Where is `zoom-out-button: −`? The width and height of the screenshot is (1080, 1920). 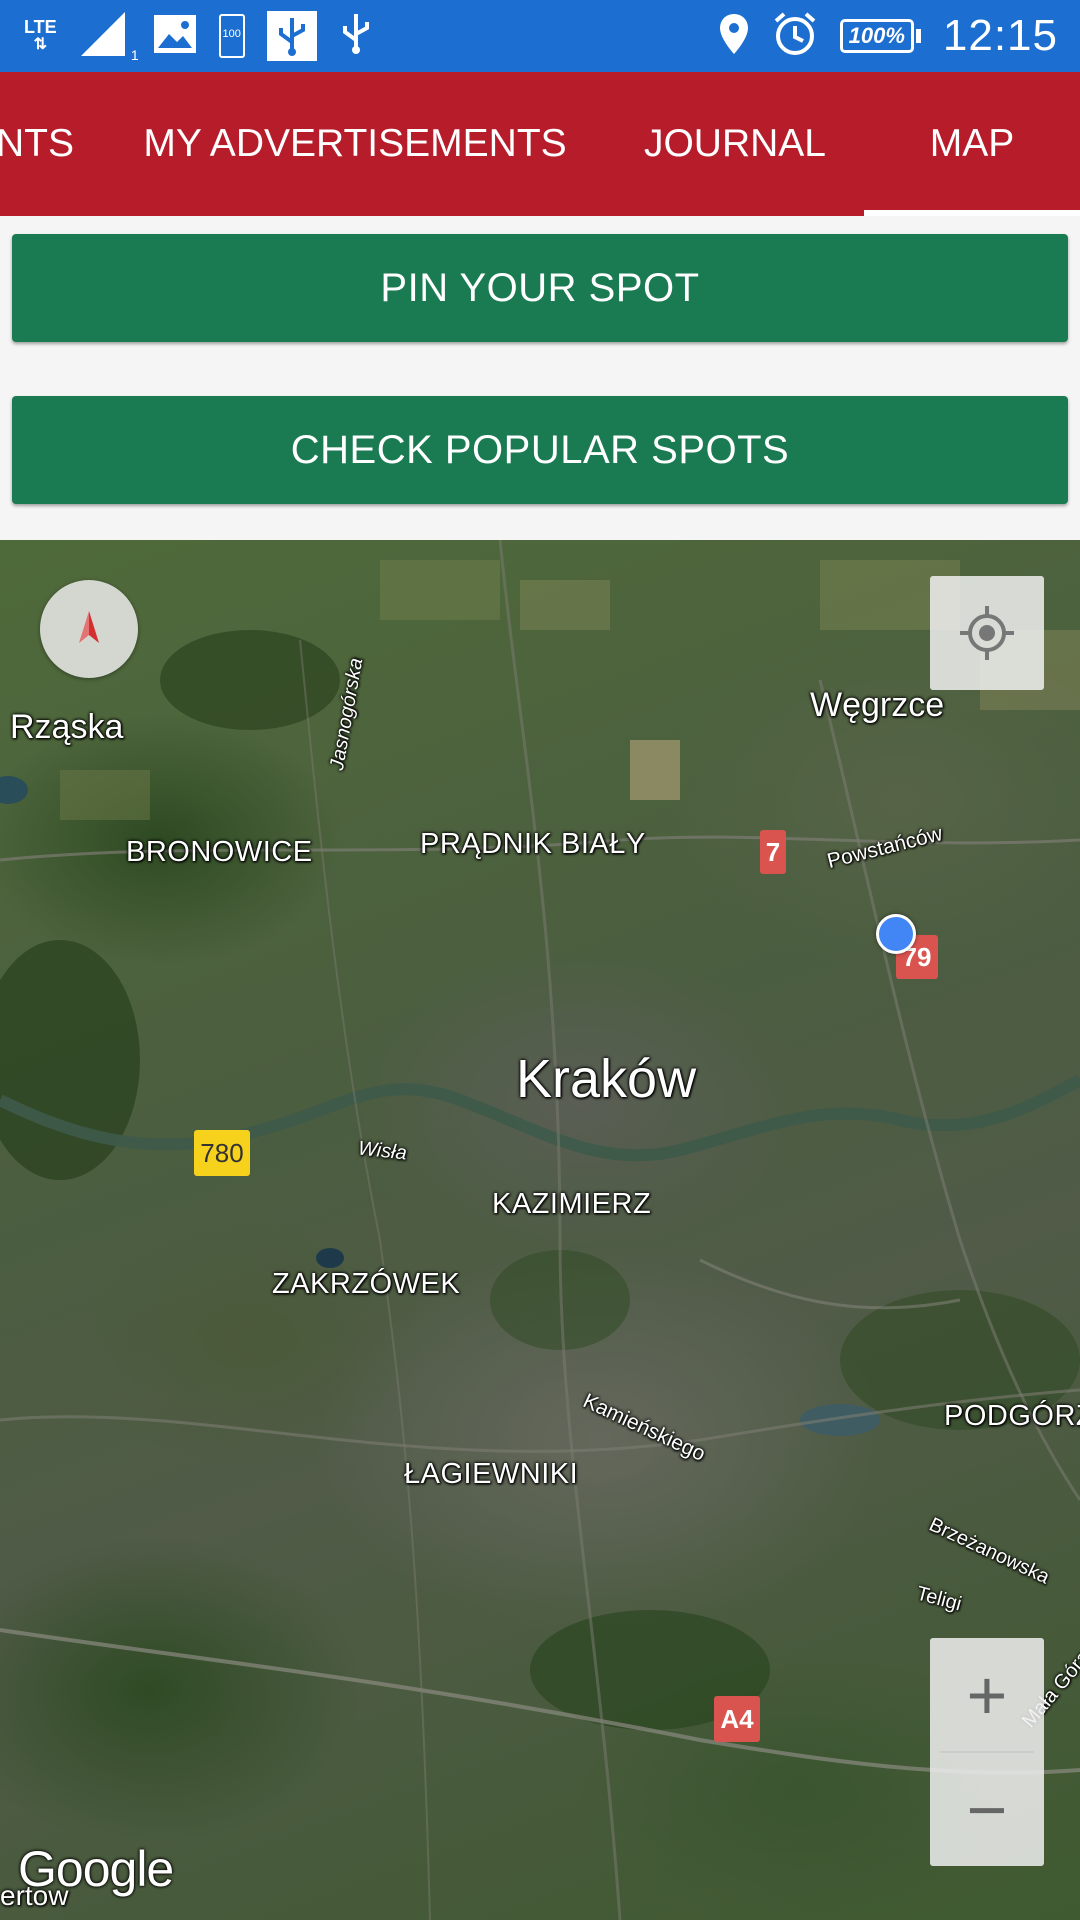 zoom-out-button: − is located at coordinates (987, 1809).